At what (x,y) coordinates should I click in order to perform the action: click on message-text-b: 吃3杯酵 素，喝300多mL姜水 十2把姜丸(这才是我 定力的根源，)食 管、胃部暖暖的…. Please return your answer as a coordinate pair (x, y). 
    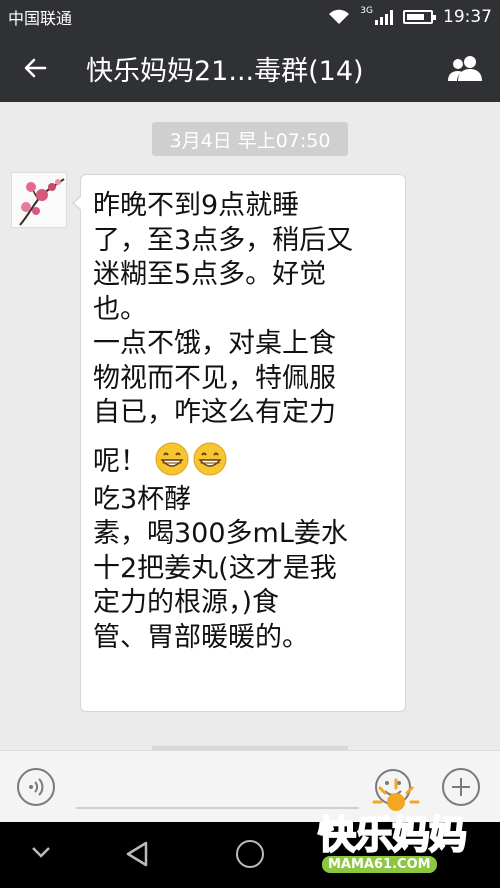
    Looking at the image, I should click on (249, 569).